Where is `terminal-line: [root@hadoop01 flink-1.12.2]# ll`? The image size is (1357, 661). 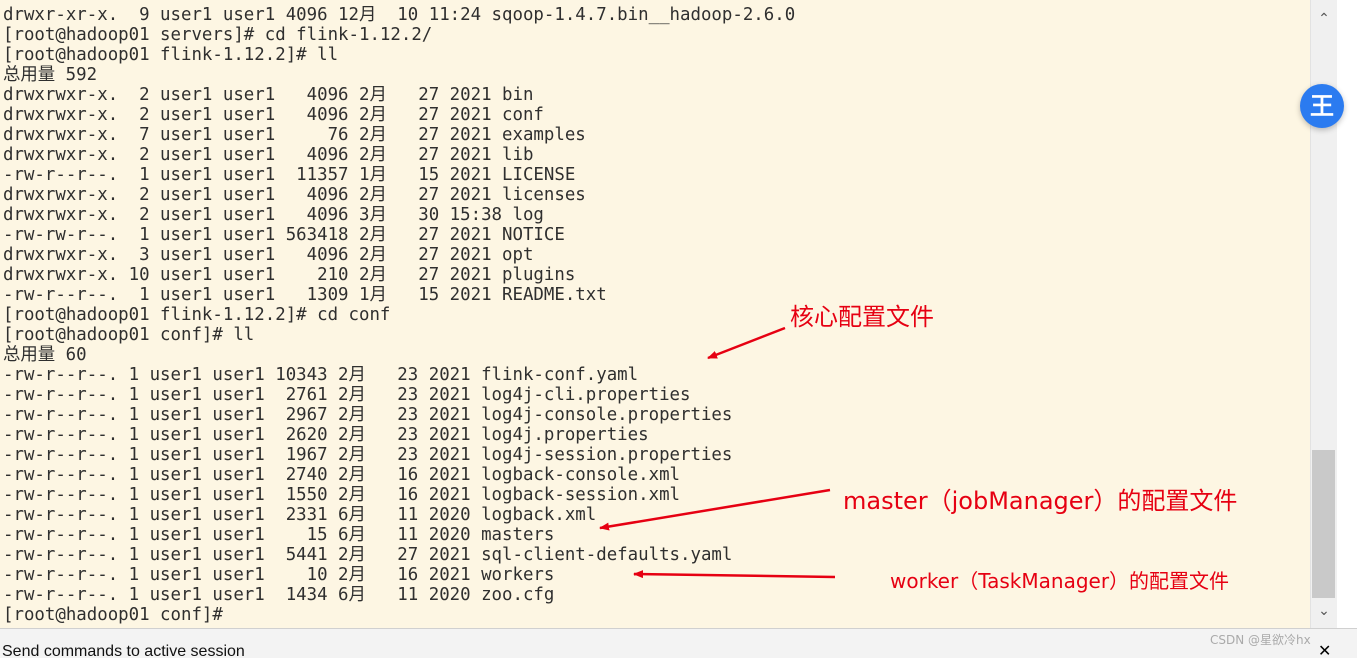
terminal-line: [root@hadoop01 flink-1.12.2]# ll is located at coordinates (171, 55).